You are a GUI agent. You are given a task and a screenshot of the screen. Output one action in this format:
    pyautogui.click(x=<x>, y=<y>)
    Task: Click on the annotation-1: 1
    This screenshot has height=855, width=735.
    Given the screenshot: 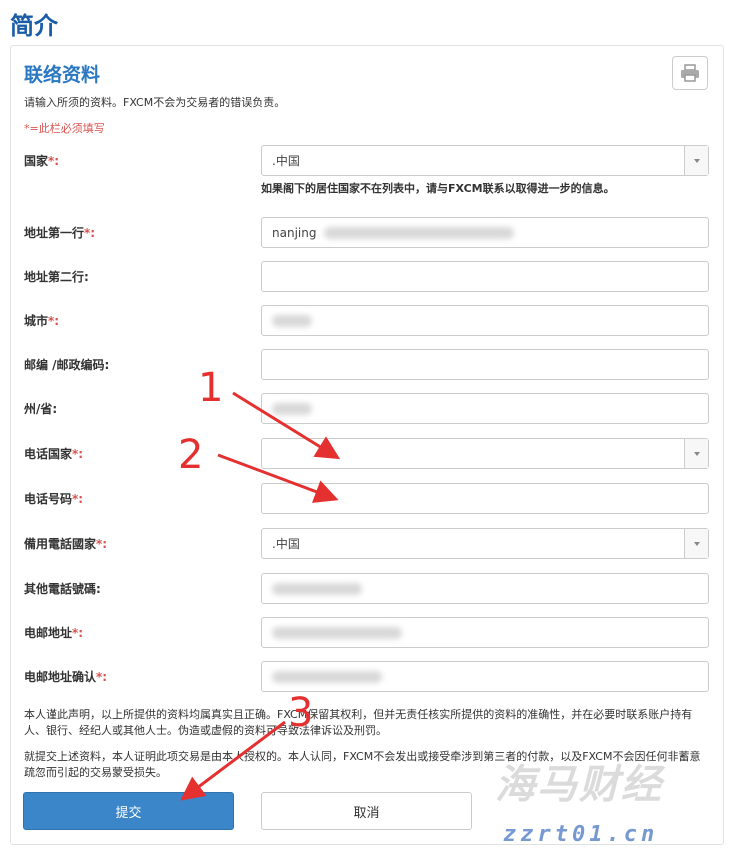 What is the action you would take?
    pyautogui.click(x=211, y=388)
    